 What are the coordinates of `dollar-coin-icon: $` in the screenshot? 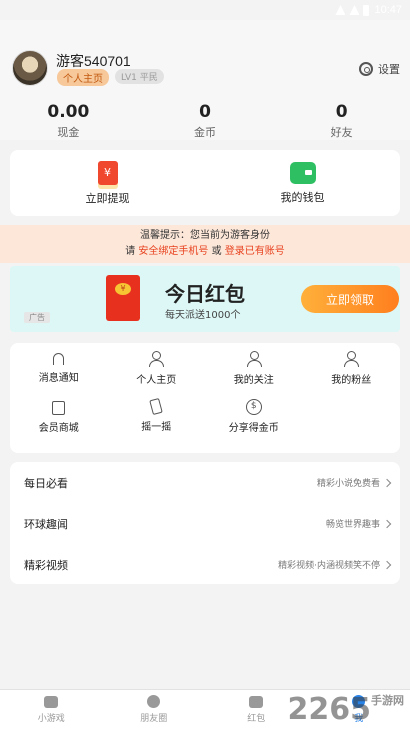 It's located at (253, 407).